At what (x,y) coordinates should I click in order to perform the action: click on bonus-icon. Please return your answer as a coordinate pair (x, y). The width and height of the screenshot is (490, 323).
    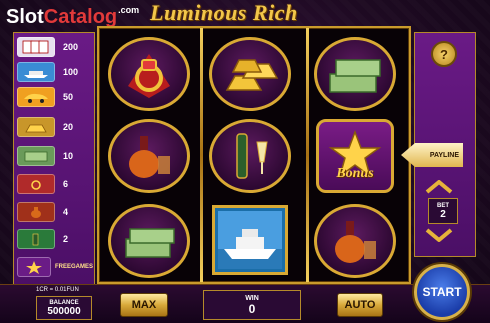
    Looking at the image, I should click on (34, 267).